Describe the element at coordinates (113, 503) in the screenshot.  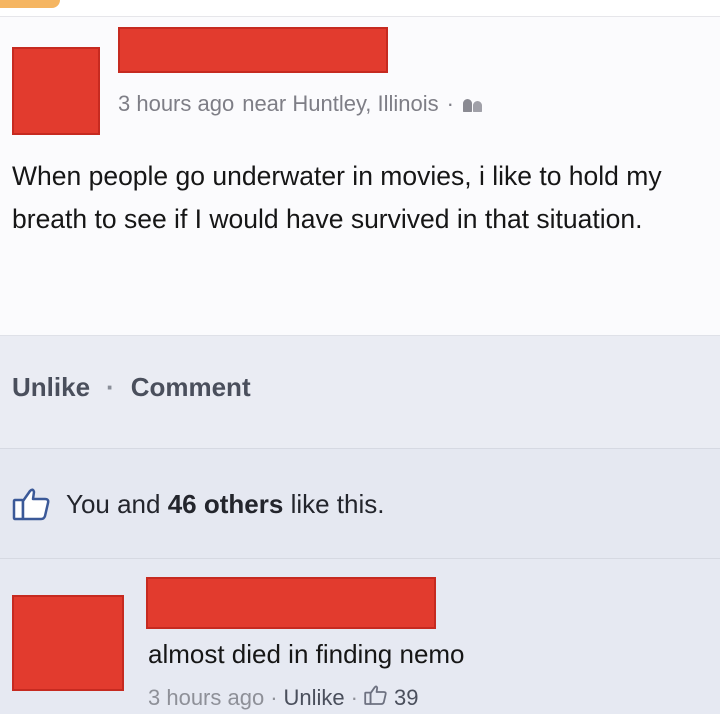
I see `likes-prefix: You and` at that location.